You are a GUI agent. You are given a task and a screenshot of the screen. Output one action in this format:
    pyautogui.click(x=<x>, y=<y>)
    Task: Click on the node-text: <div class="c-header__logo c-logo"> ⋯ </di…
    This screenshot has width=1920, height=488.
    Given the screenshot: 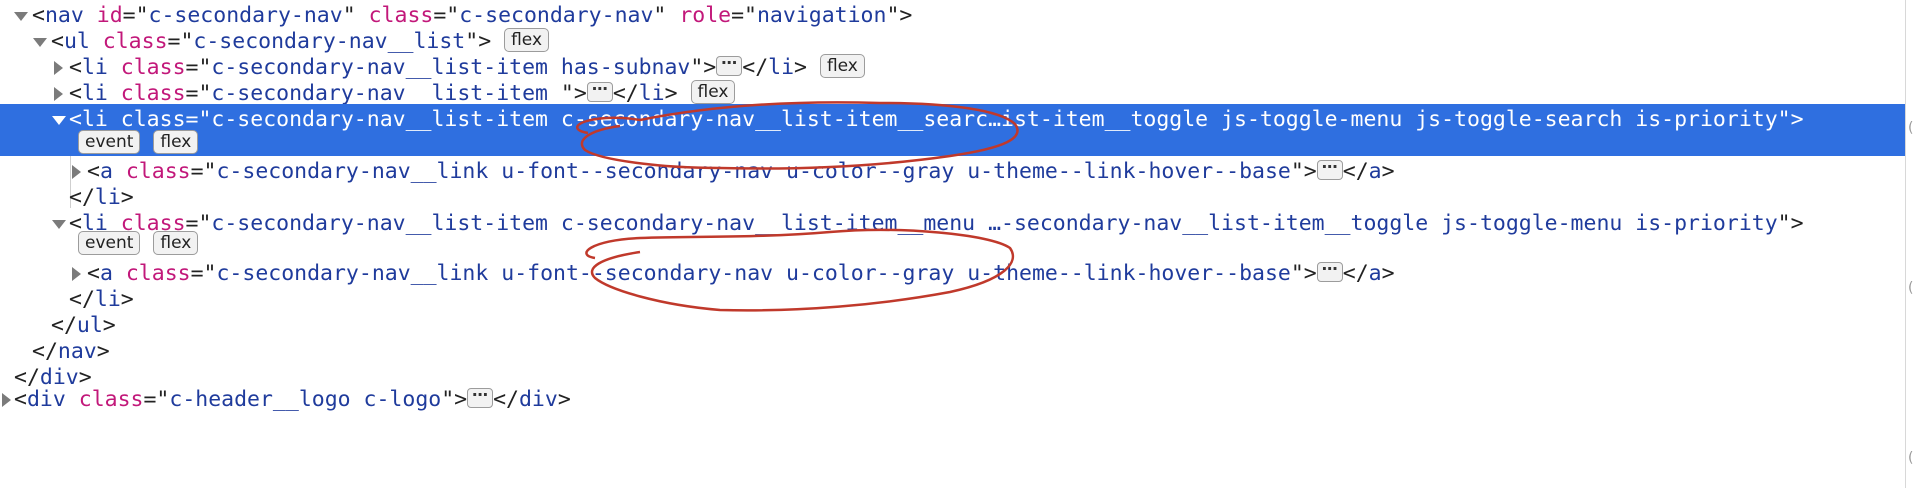 What is the action you would take?
    pyautogui.click(x=292, y=399)
    